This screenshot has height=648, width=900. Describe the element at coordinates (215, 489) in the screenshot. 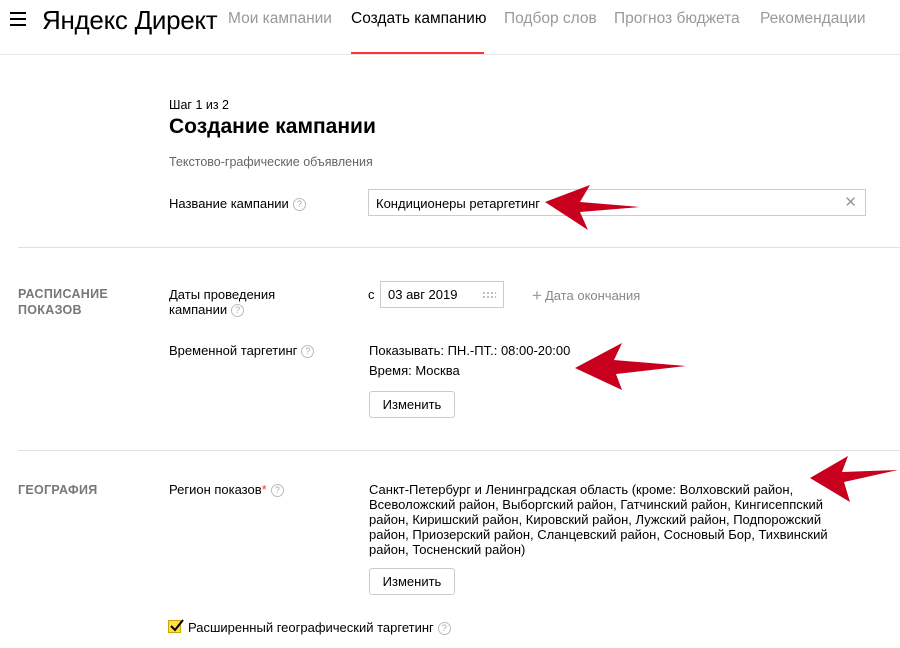

I see `region-label-text: Регион показов` at that location.